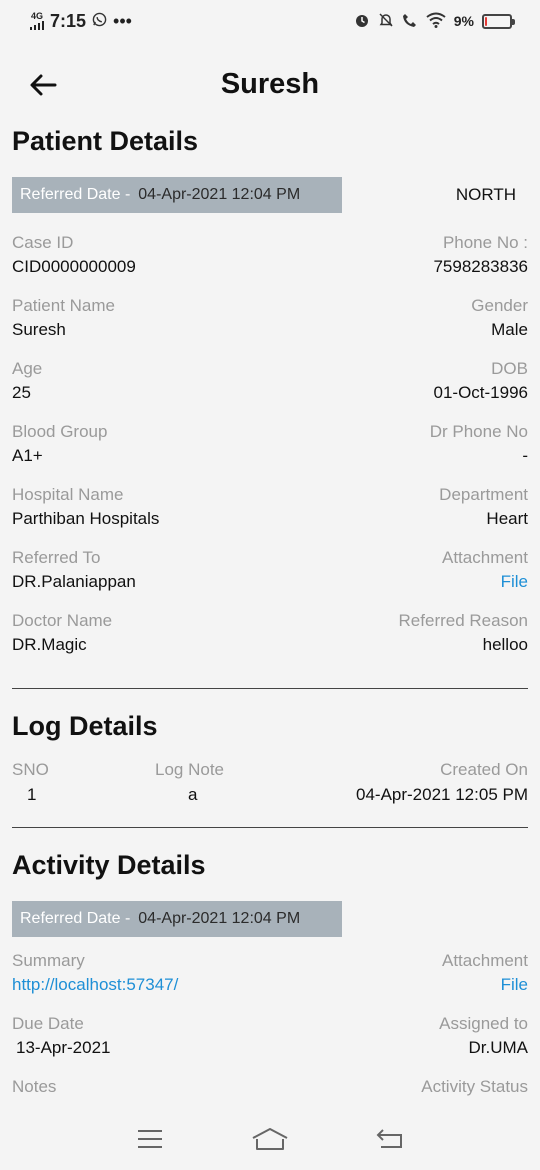 Image resolution: width=540 pixels, height=1170 pixels. Describe the element at coordinates (122, 20) in the screenshot. I see `more-notifications-icon: •••` at that location.